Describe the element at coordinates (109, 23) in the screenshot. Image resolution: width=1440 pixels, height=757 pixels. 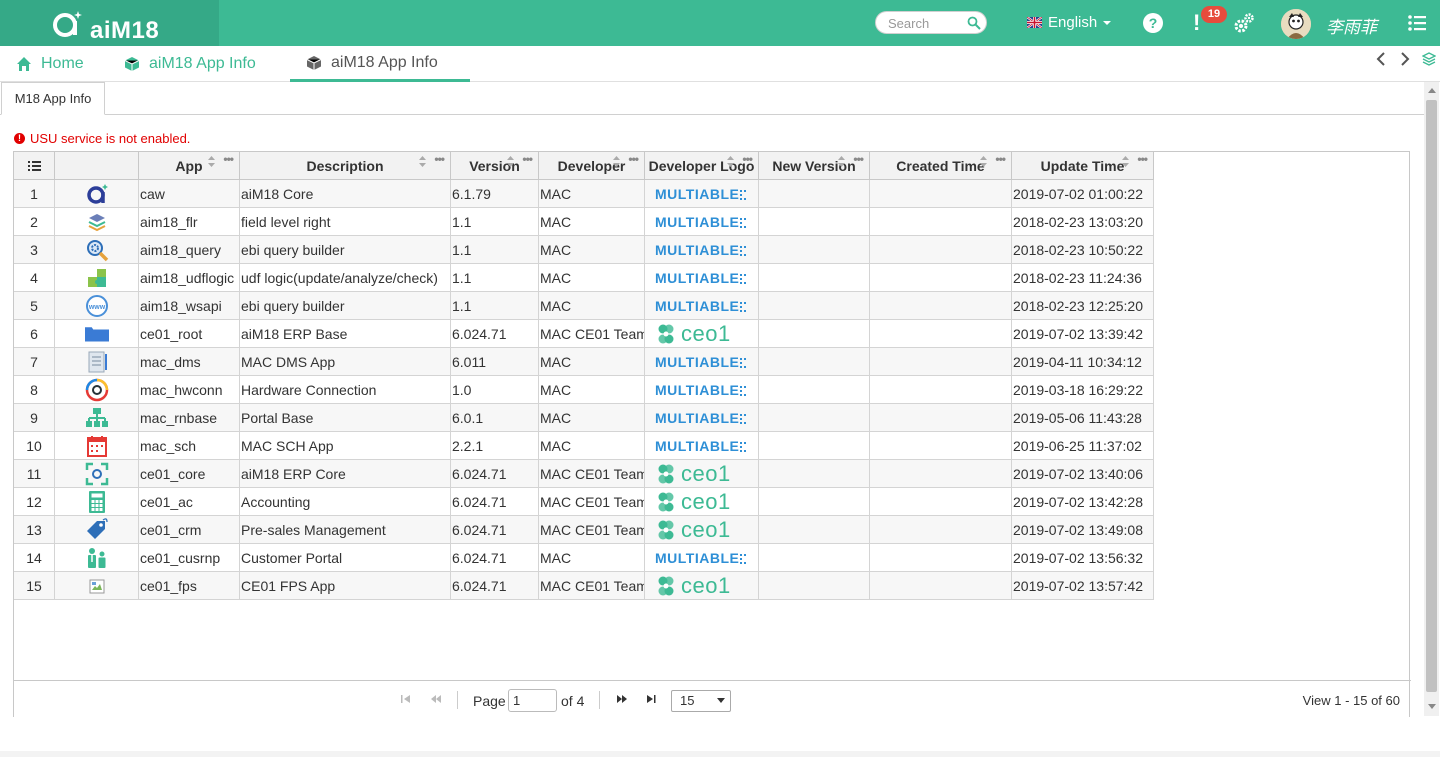
I see `logo-area: aiM18` at that location.